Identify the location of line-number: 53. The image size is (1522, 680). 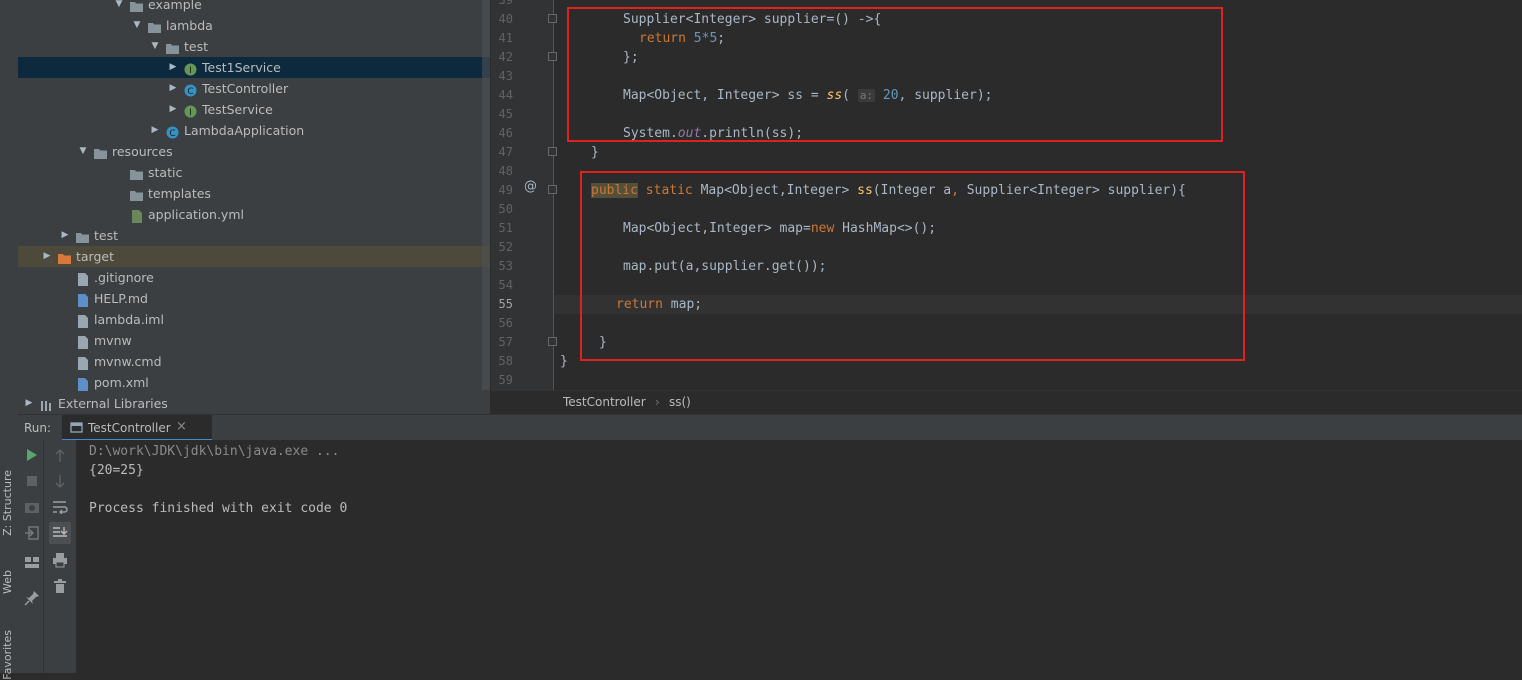
(505, 266).